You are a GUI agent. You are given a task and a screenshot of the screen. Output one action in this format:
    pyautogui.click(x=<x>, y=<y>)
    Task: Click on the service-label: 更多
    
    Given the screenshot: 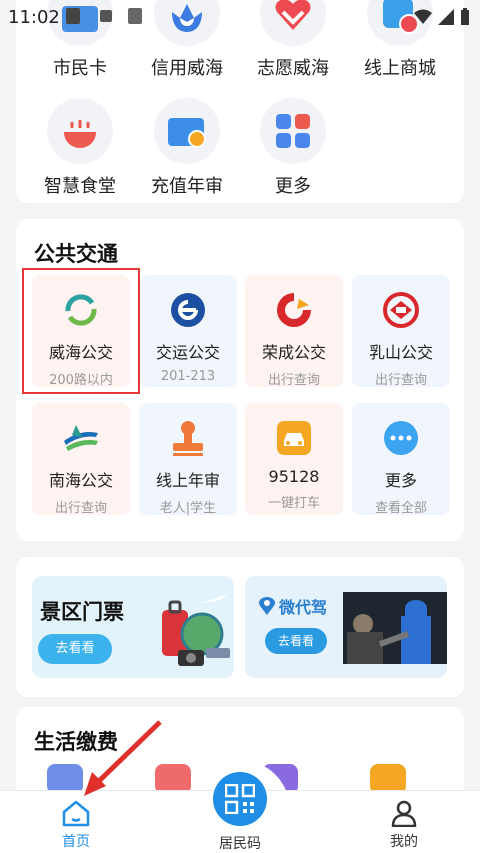 What is the action you would take?
    pyautogui.click(x=293, y=186)
    